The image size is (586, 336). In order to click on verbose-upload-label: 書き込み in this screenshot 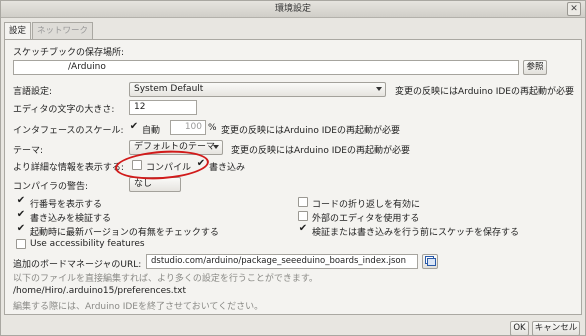, I will do `click(227, 168)`.